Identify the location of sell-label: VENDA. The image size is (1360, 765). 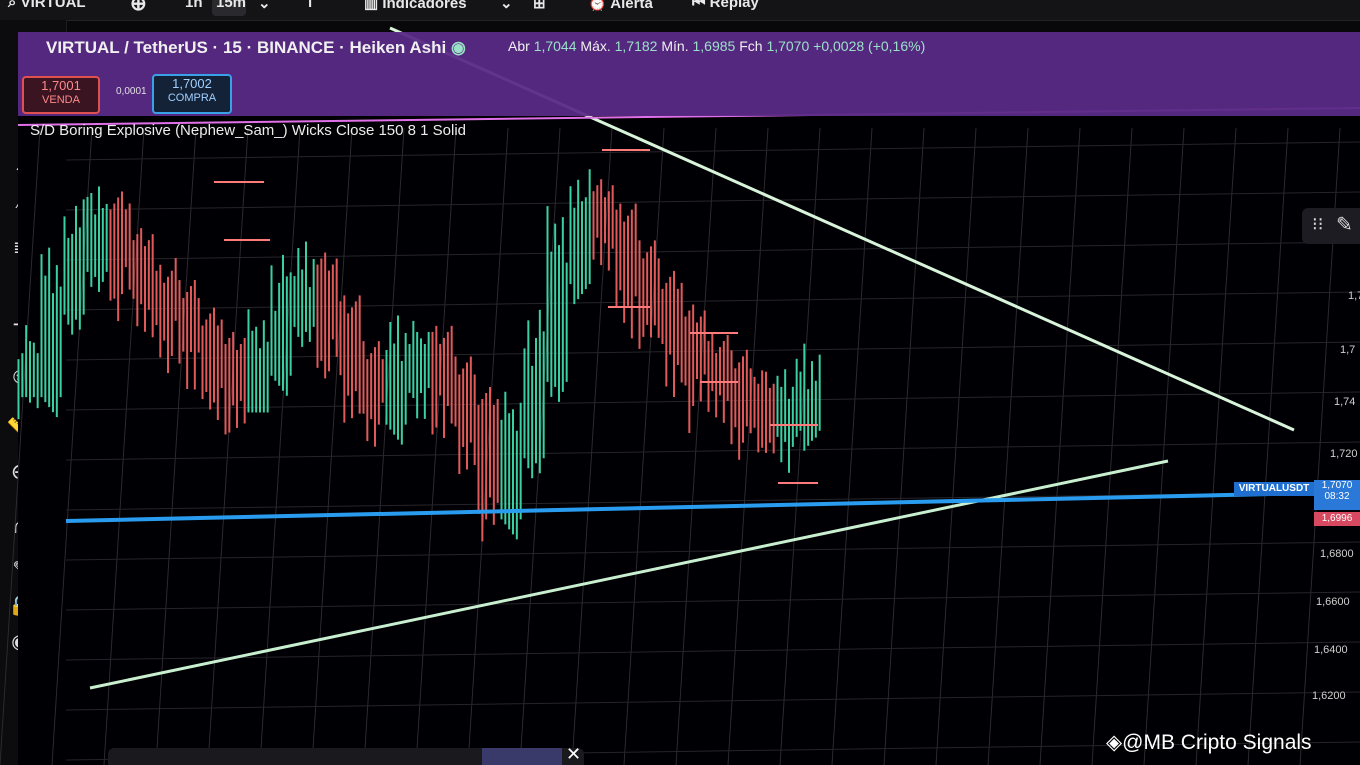
(61, 100).